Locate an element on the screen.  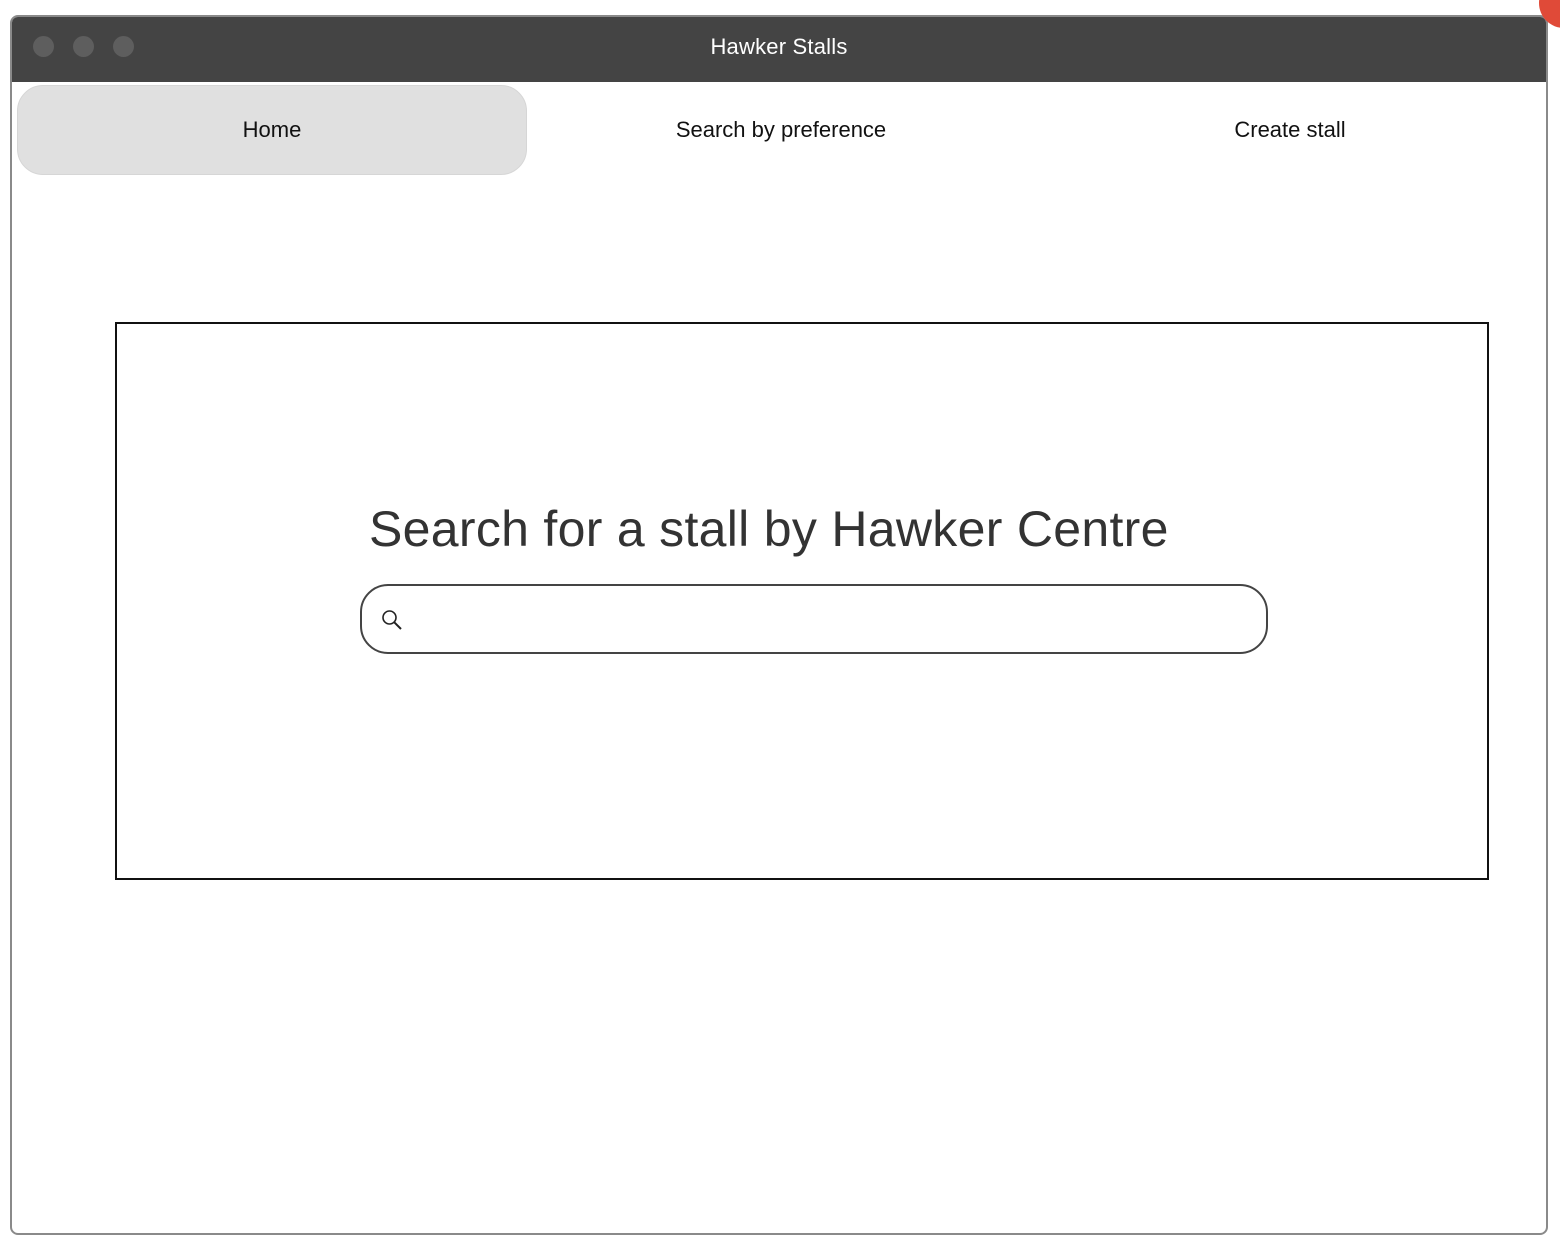
tab-create-stall: Create stall is located at coordinates (1290, 130).